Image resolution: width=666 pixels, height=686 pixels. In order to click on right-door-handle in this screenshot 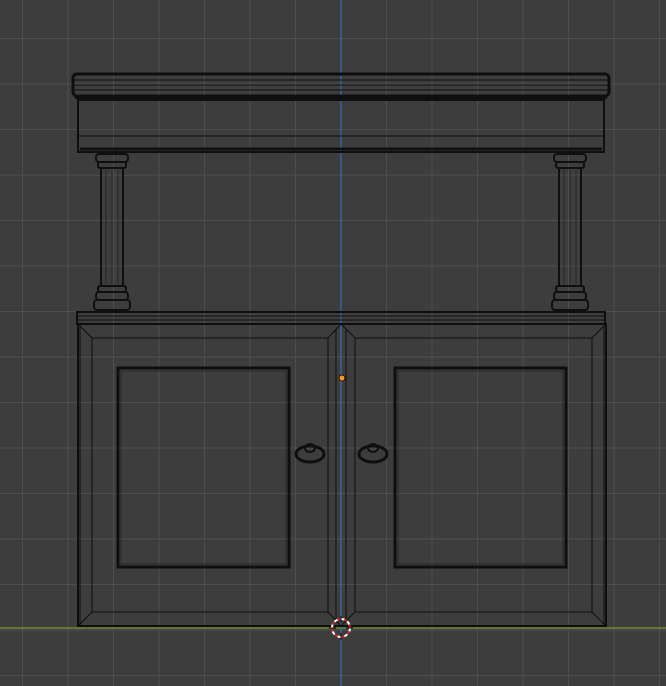, I will do `click(373, 453)`.